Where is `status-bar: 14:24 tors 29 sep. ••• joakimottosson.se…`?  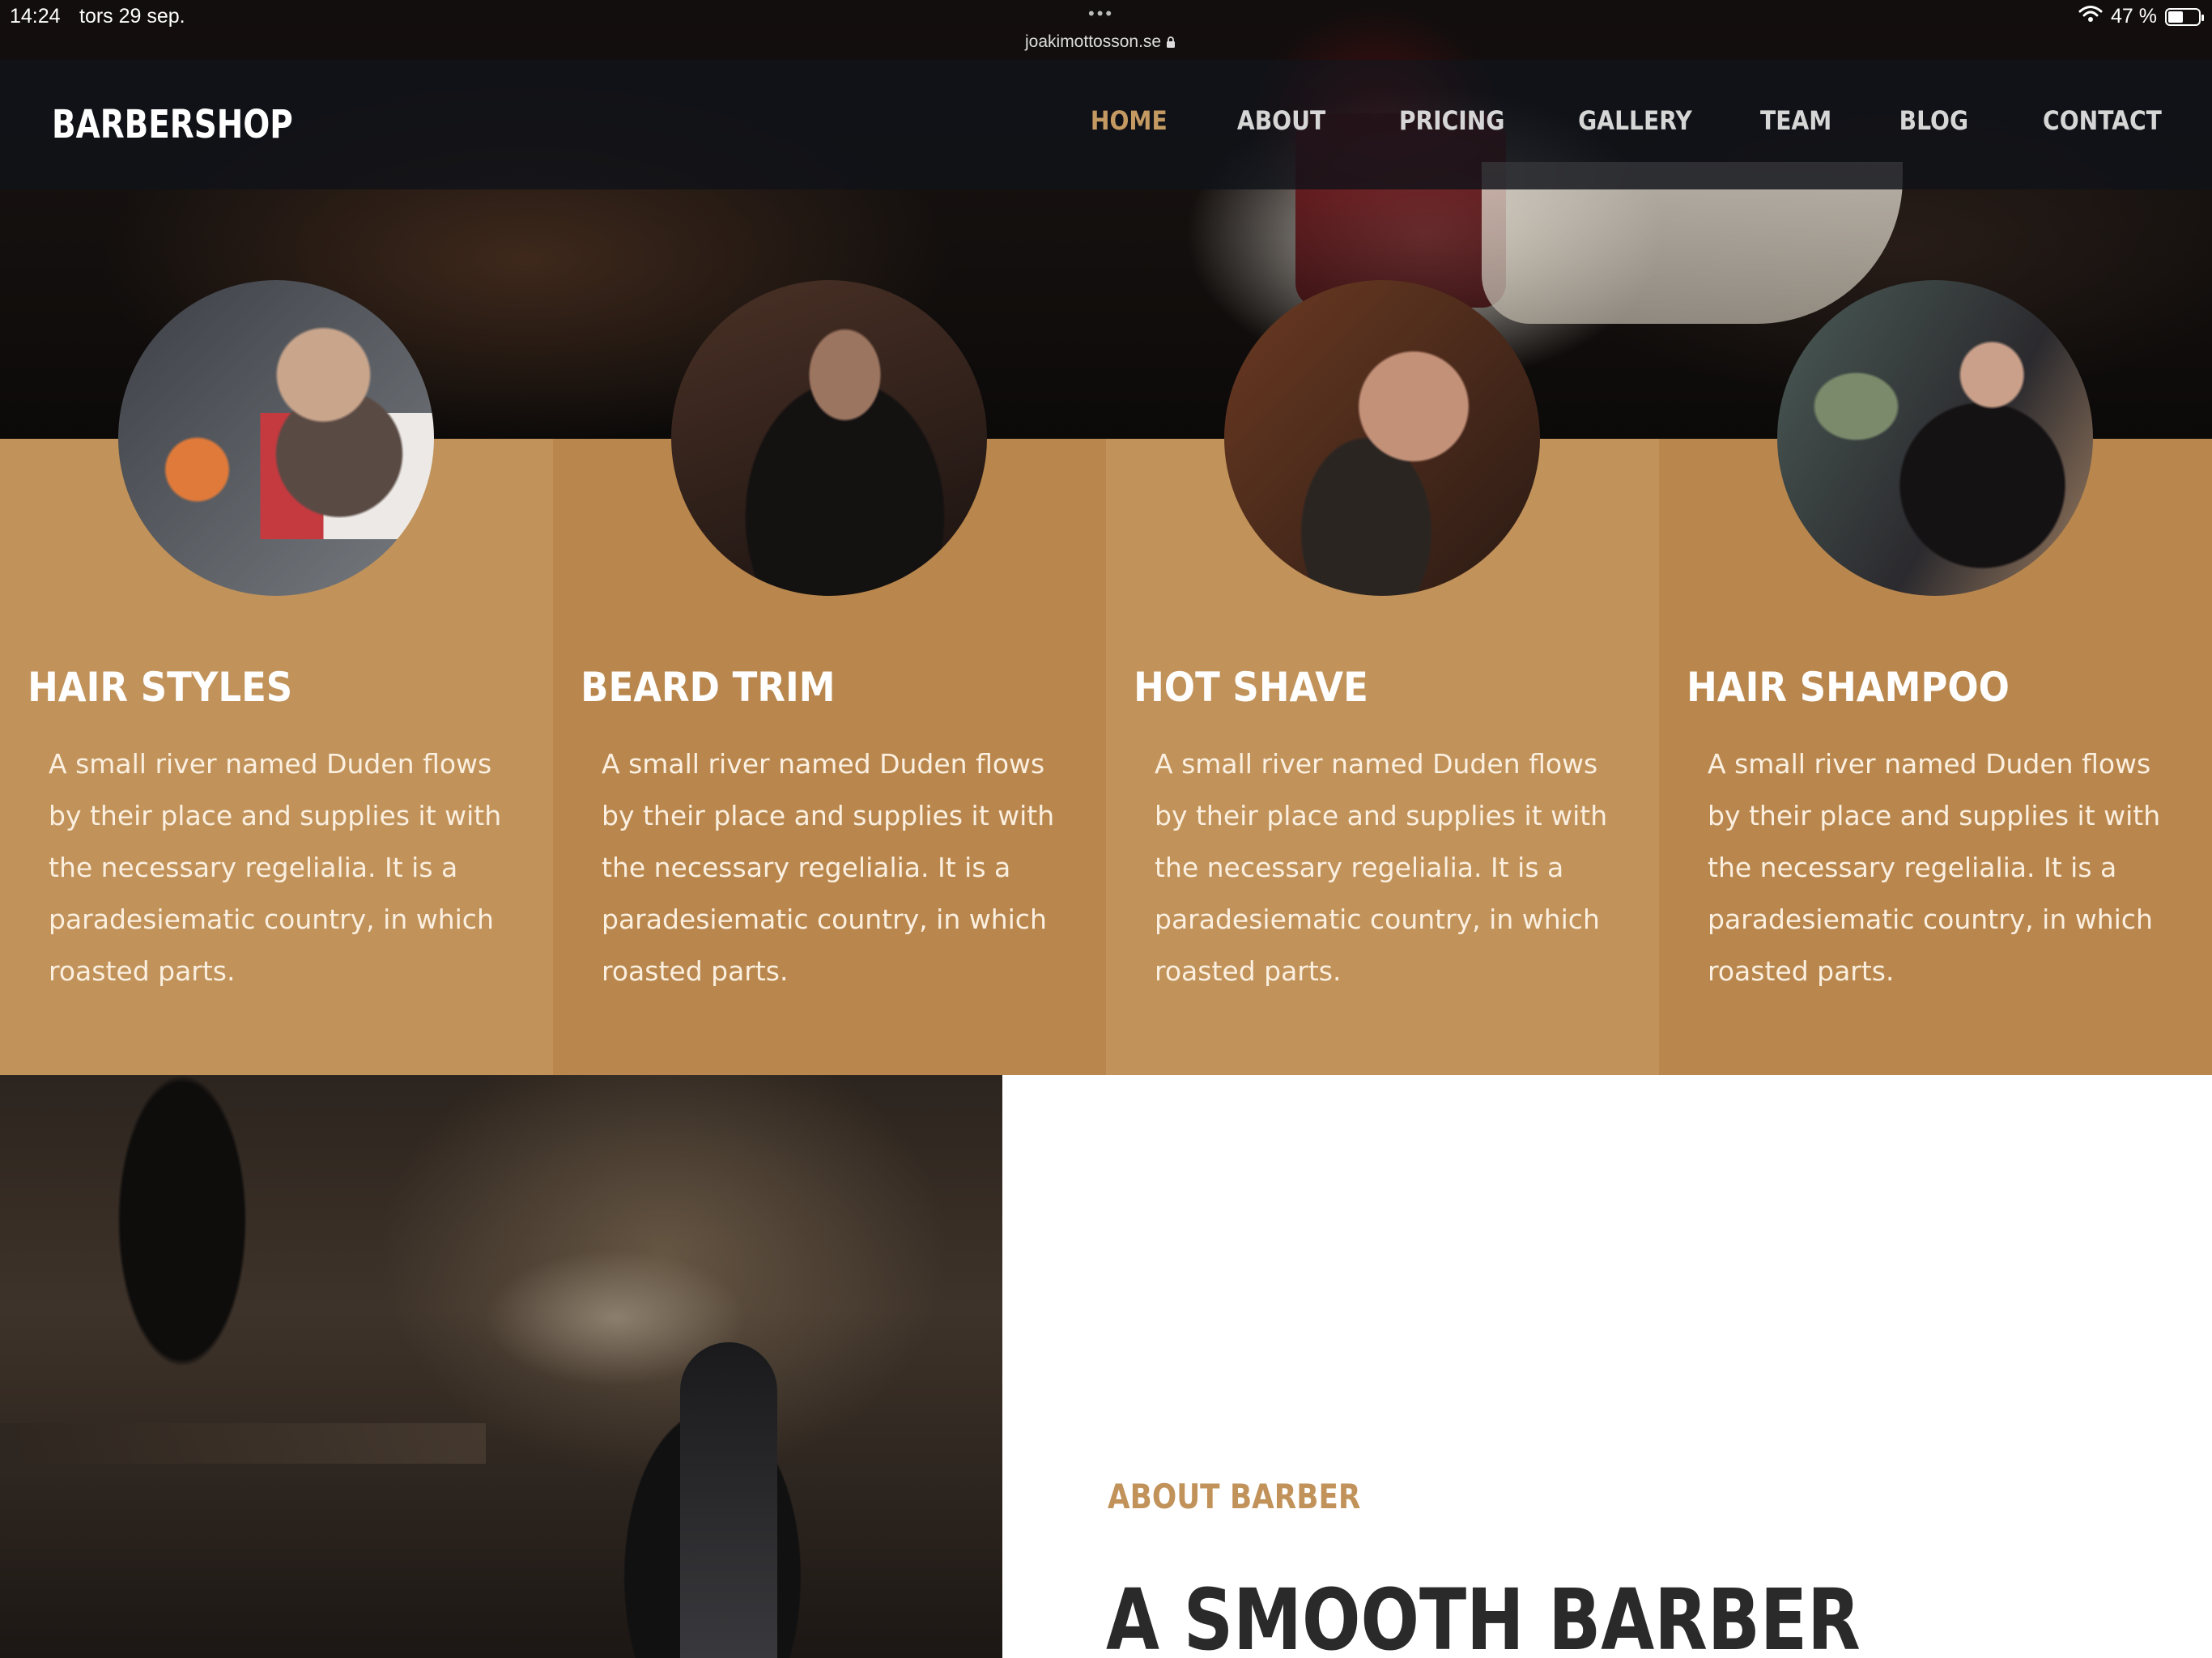
status-bar: 14:24 tors 29 sep. ••• joakimottosson.se… is located at coordinates (1106, 30).